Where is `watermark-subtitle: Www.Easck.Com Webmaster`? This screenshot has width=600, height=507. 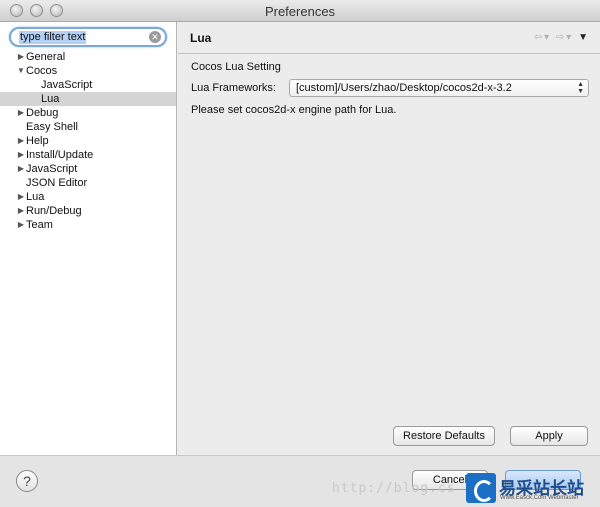
watermark-subtitle: Www.Easck.Com Webmaster is located at coordinates (539, 498).